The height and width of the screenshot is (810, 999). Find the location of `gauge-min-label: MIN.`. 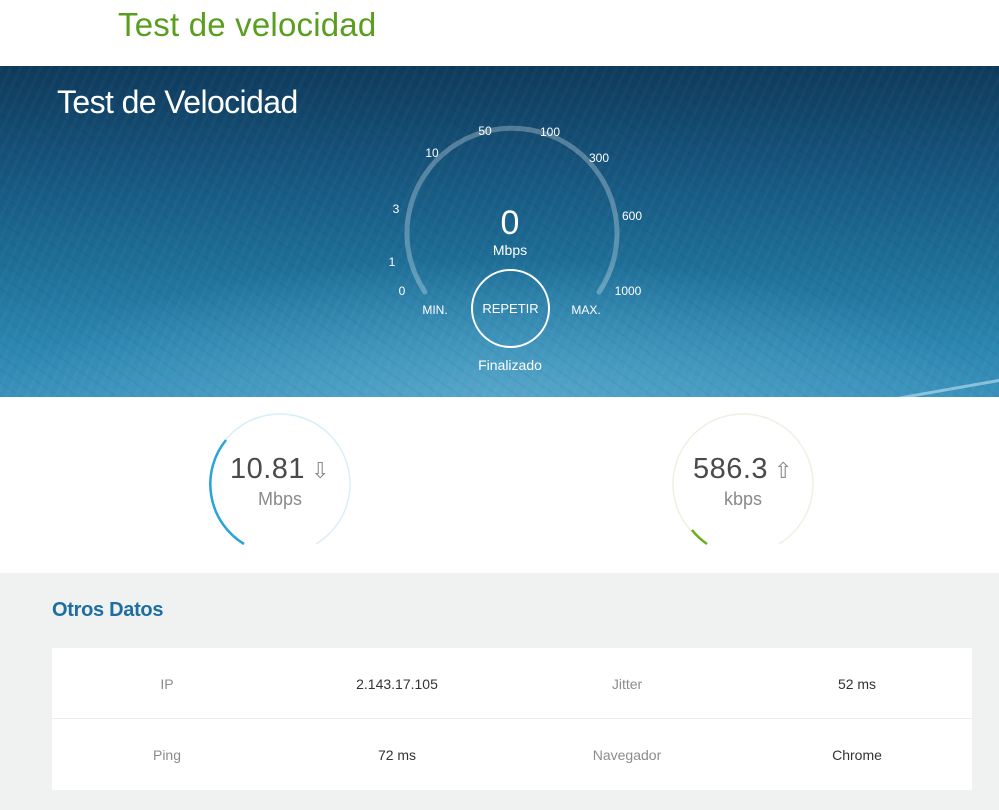

gauge-min-label: MIN. is located at coordinates (434, 310).